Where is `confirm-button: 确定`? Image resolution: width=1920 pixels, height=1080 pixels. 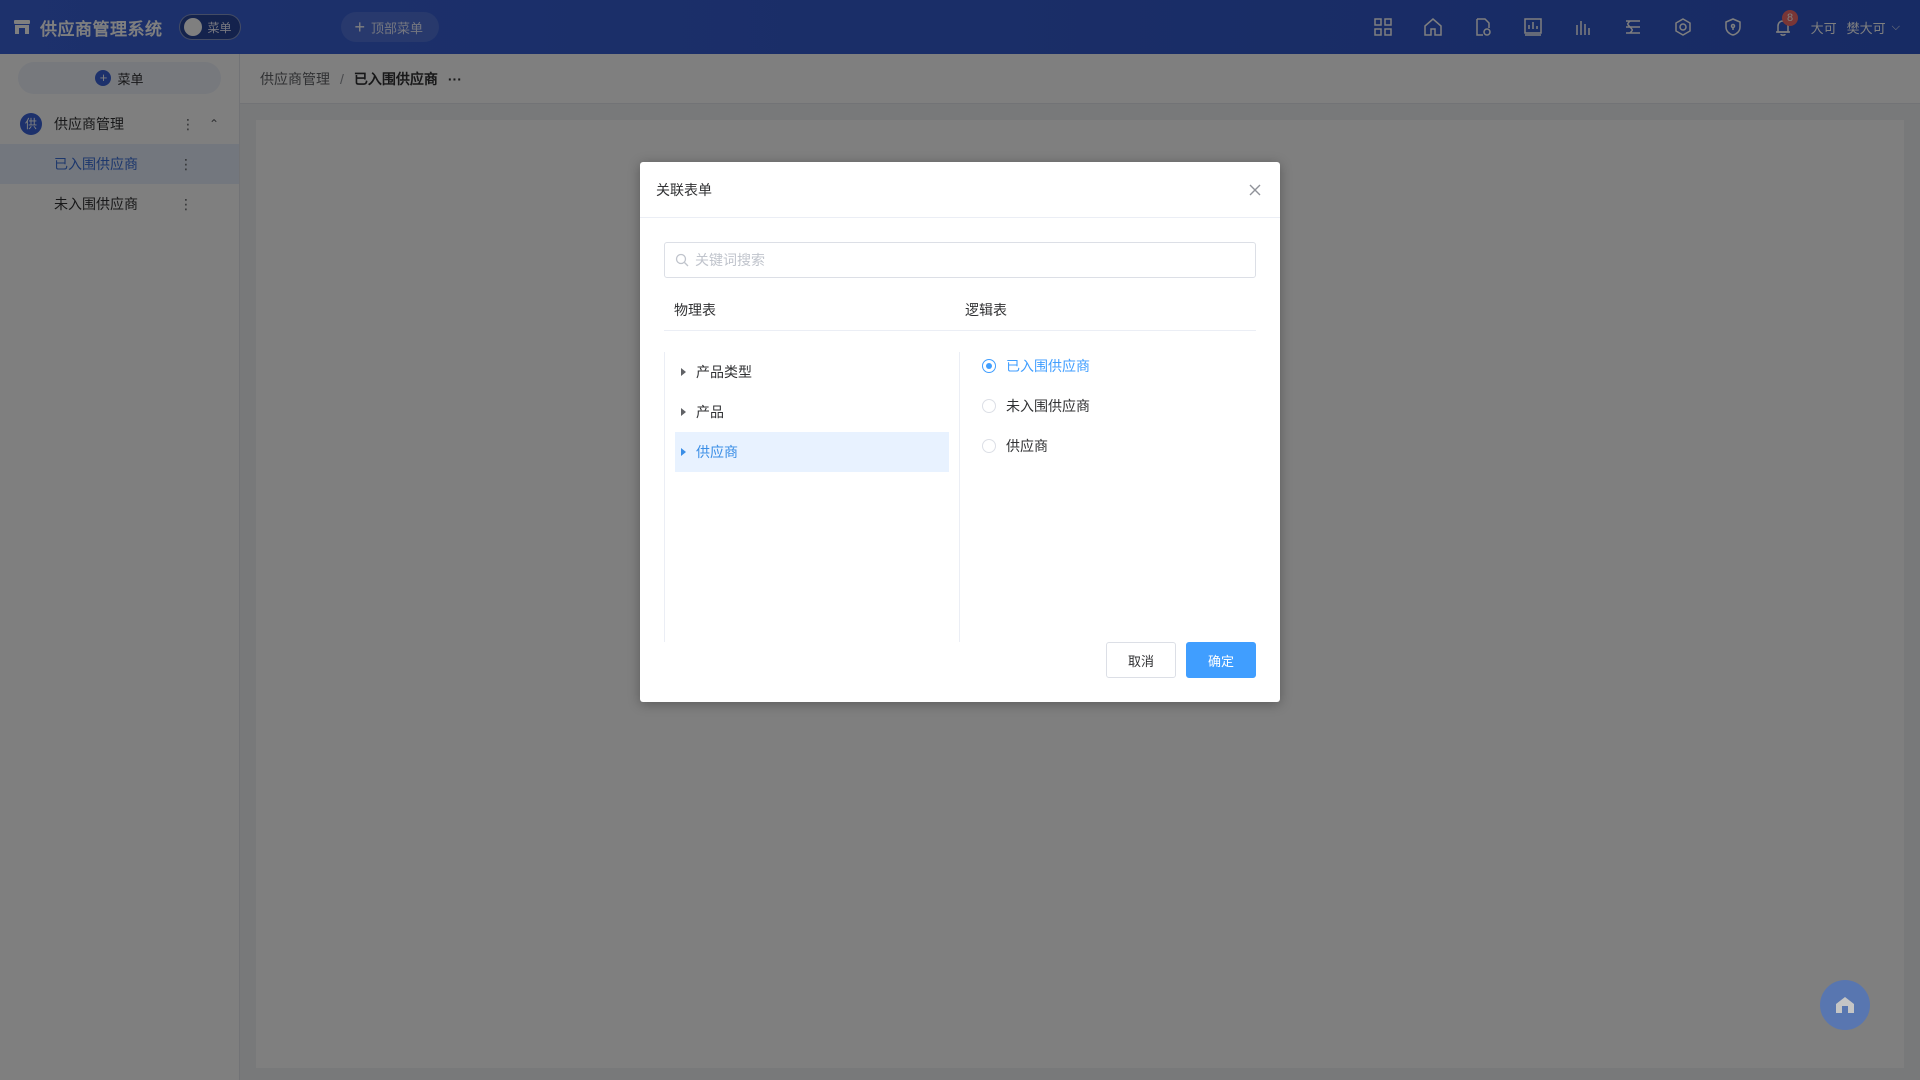
confirm-button: 确定 is located at coordinates (1221, 660).